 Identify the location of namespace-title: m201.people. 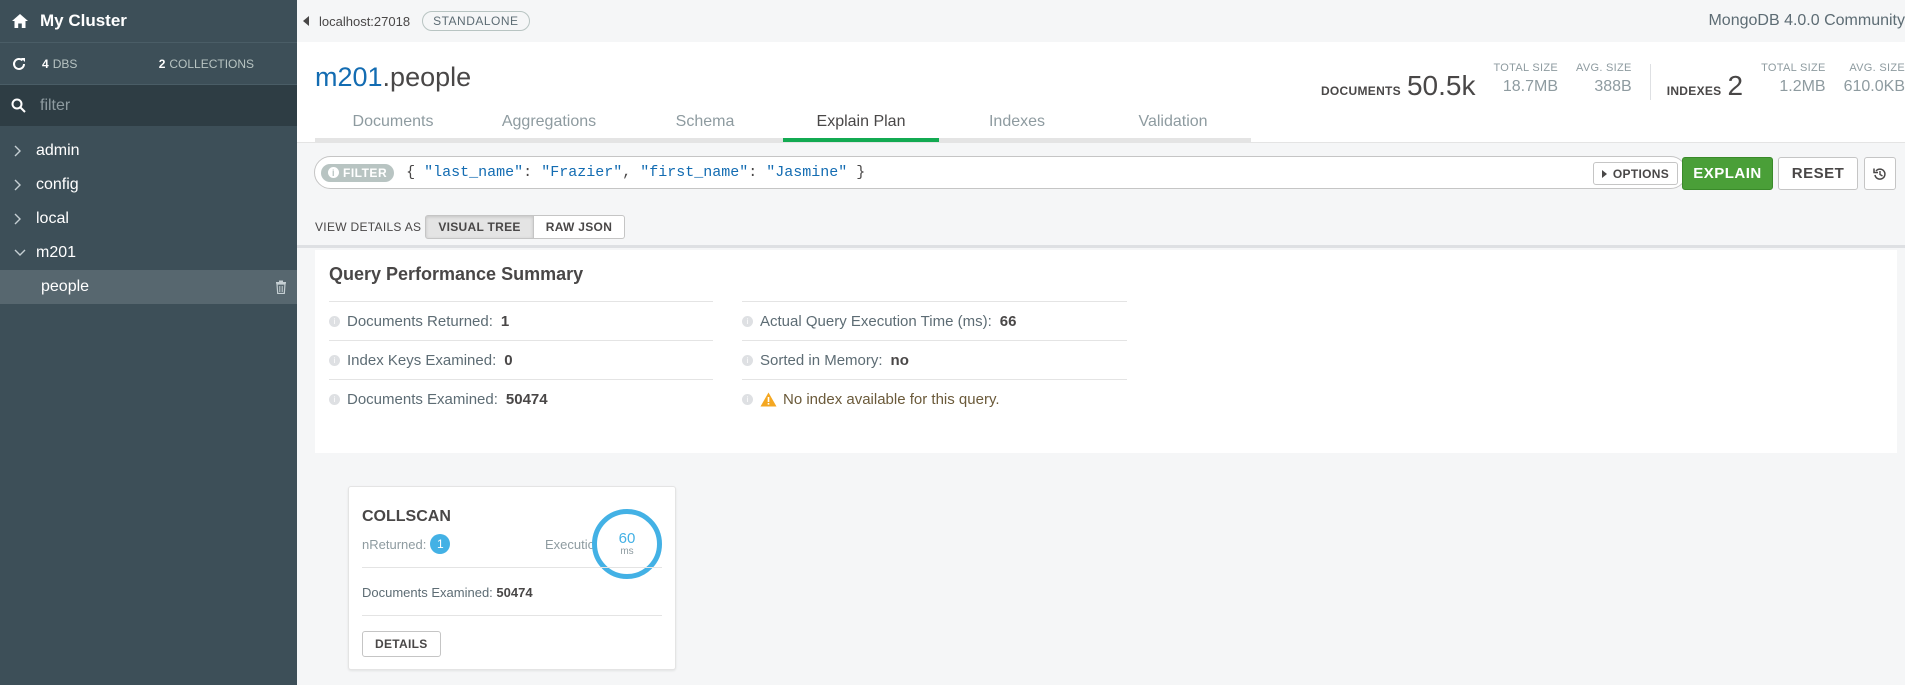
(393, 77).